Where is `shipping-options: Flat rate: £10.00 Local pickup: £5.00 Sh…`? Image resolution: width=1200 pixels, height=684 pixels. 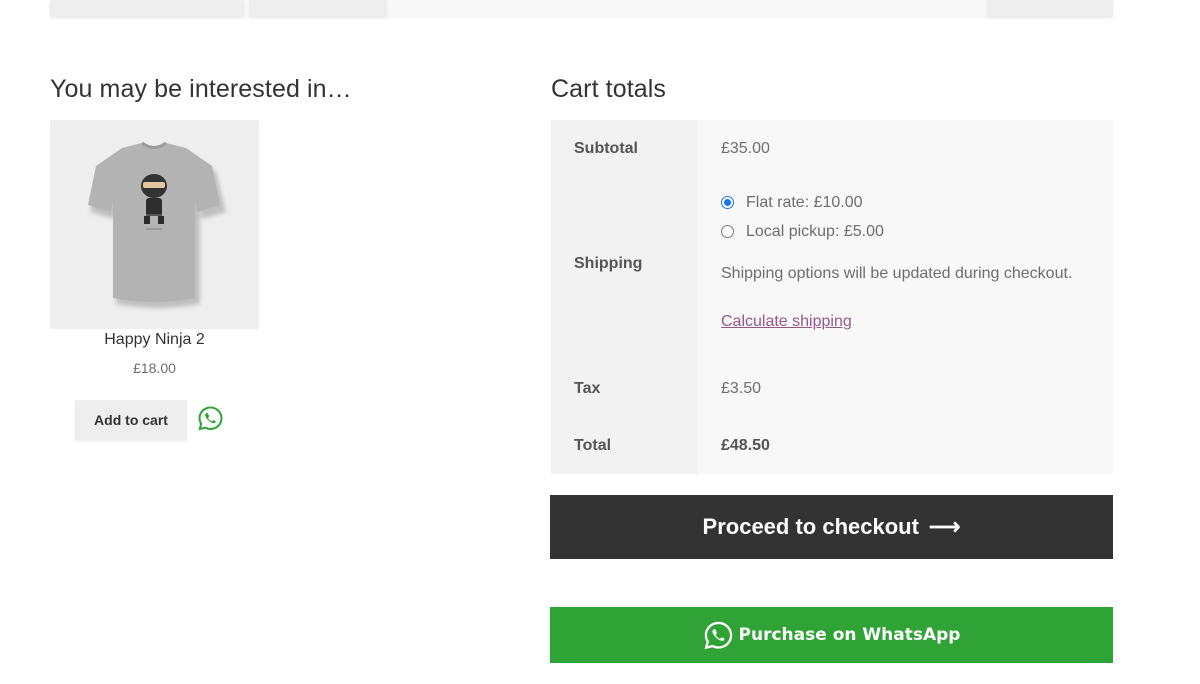
shipping-options: Flat rate: £10.00 Local pickup: £5.00 Sh… is located at coordinates (917, 254).